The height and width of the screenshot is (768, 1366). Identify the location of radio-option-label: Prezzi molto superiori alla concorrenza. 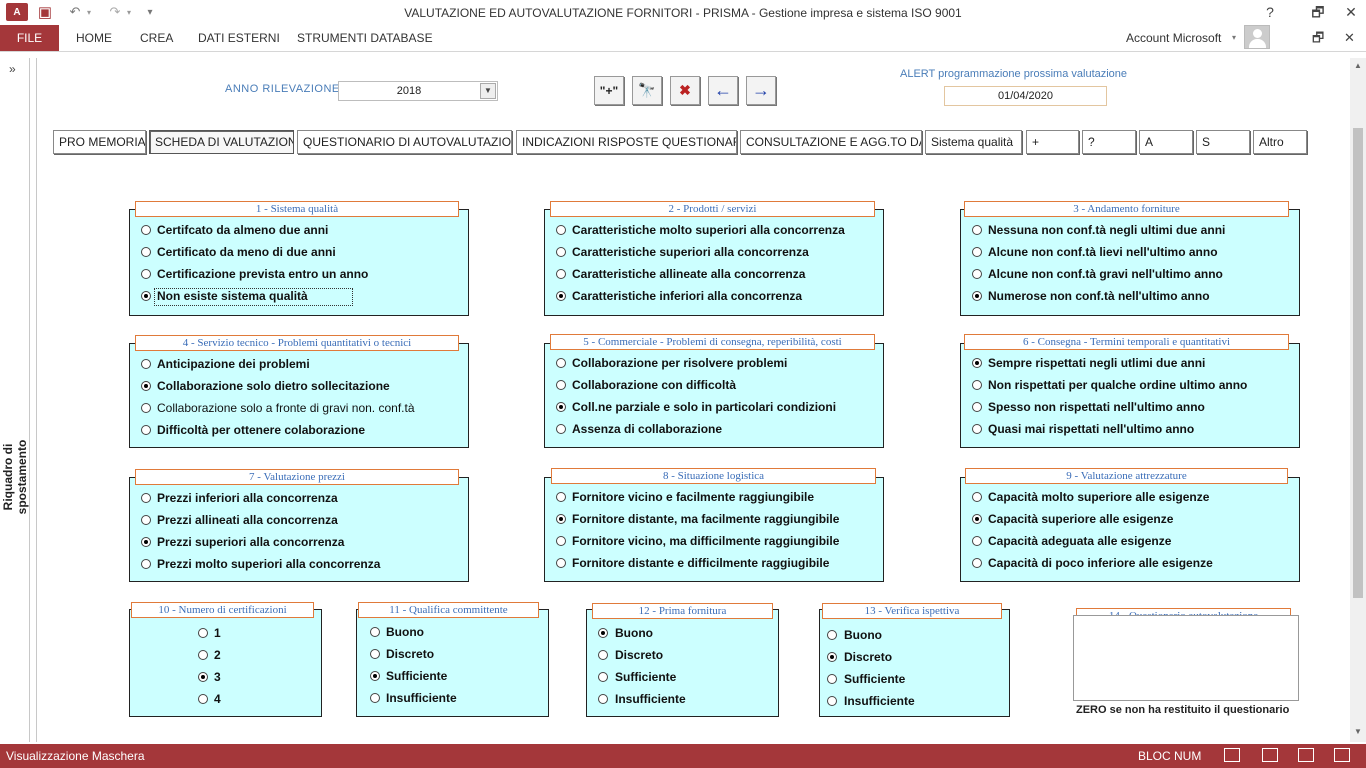
(268, 564).